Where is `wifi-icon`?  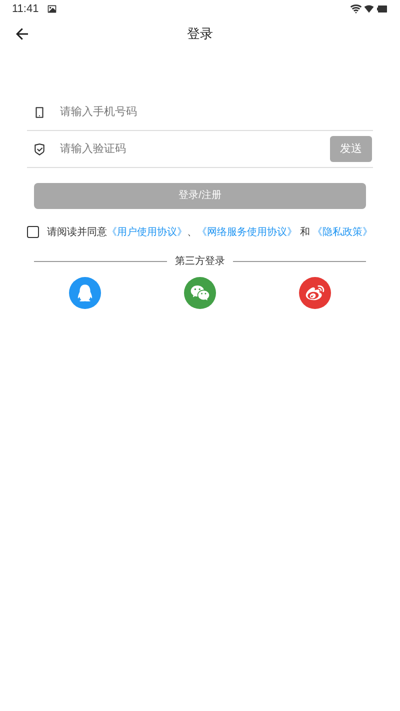
wifi-icon is located at coordinates (356, 9).